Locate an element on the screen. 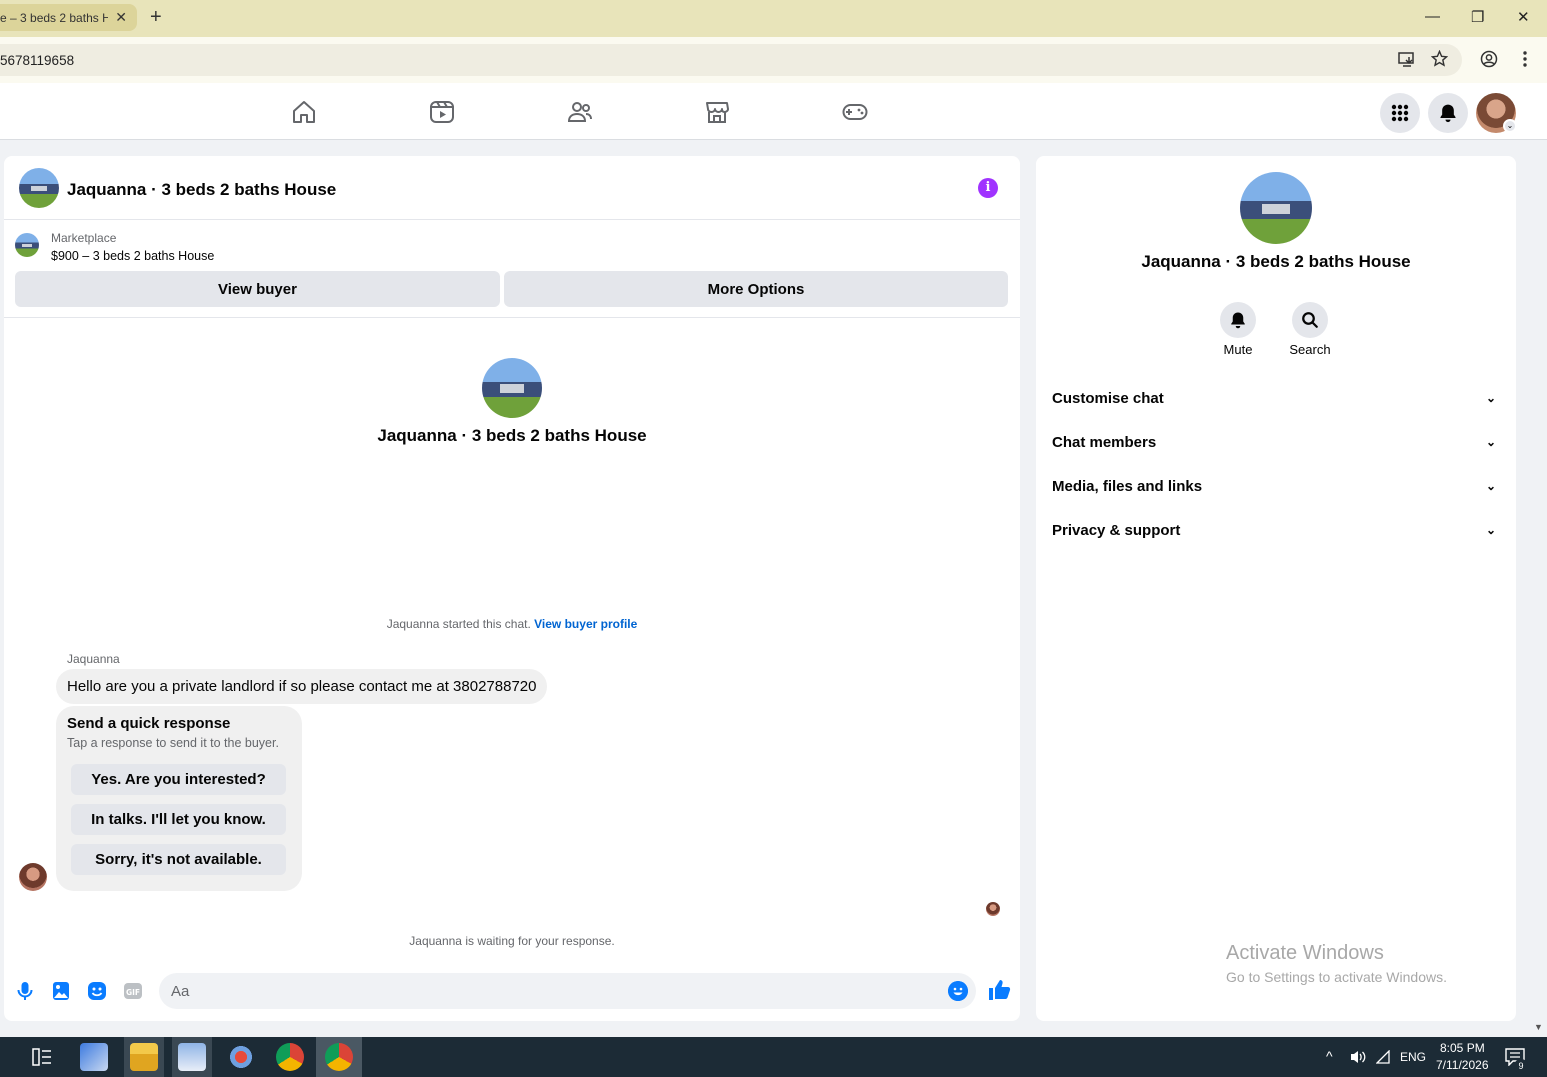 This screenshot has width=1547, height=1077. mute-label: Mute is located at coordinates (1238, 349).